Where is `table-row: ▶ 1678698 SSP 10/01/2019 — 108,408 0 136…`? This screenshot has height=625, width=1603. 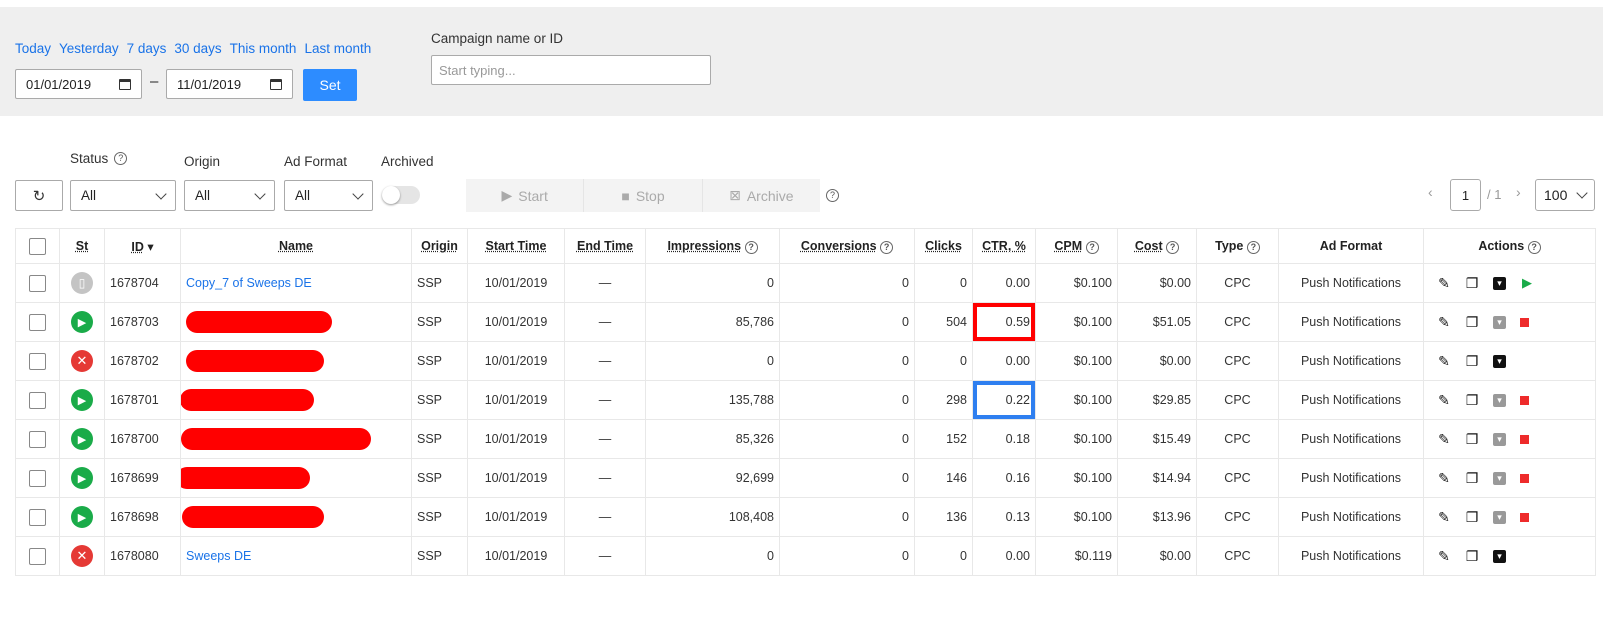
table-row: ▶ 1678698 SSP 10/01/2019 — 108,408 0 136… is located at coordinates (805, 517).